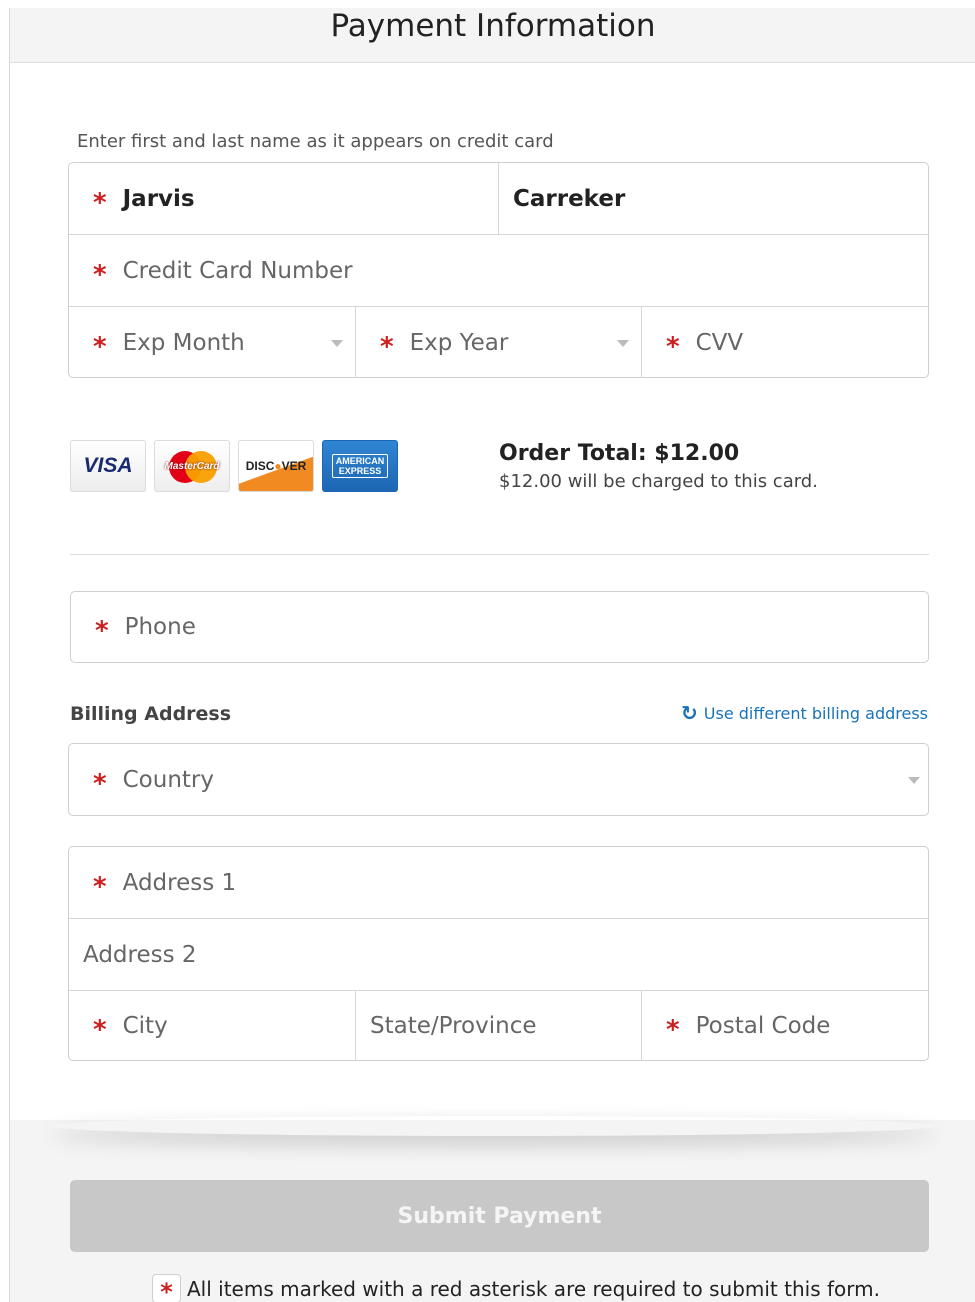  I want to click on exp-month-select: * Exp Month, so click(212, 342).